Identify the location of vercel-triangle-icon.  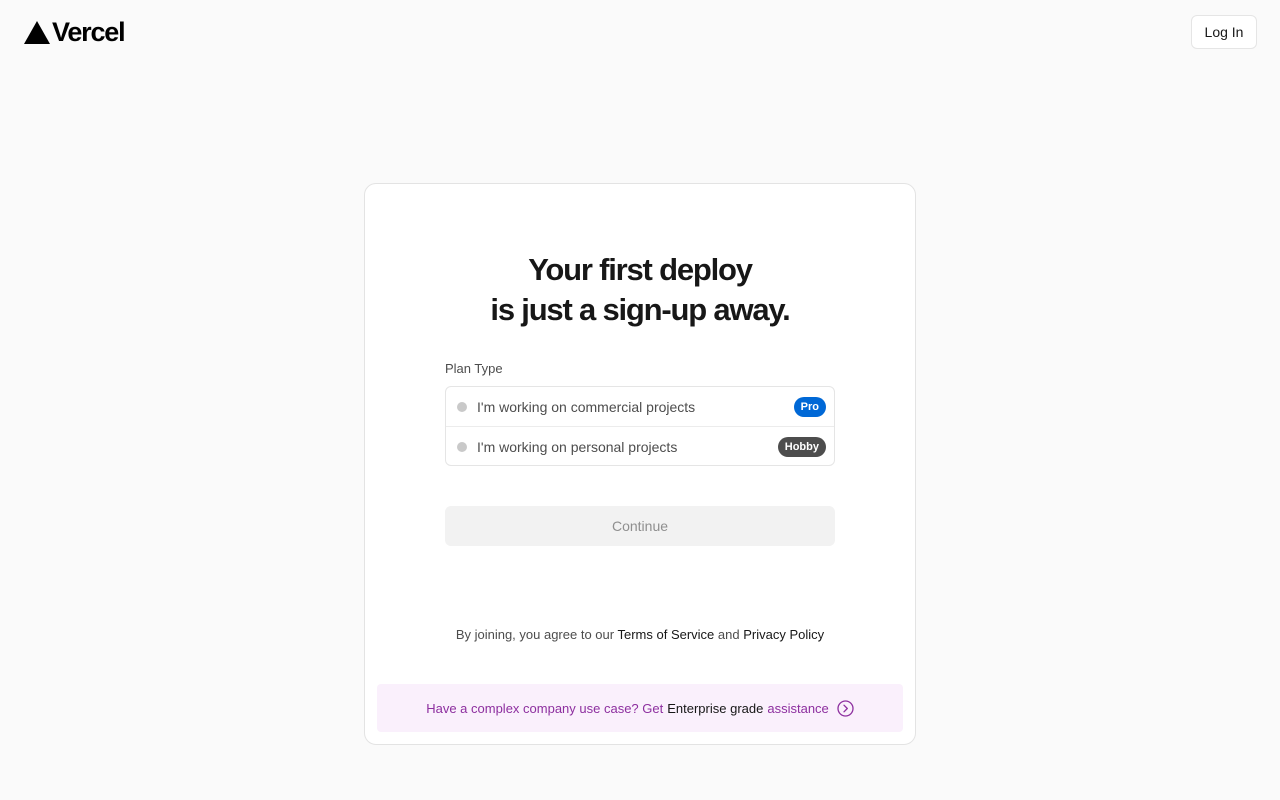
(37, 32).